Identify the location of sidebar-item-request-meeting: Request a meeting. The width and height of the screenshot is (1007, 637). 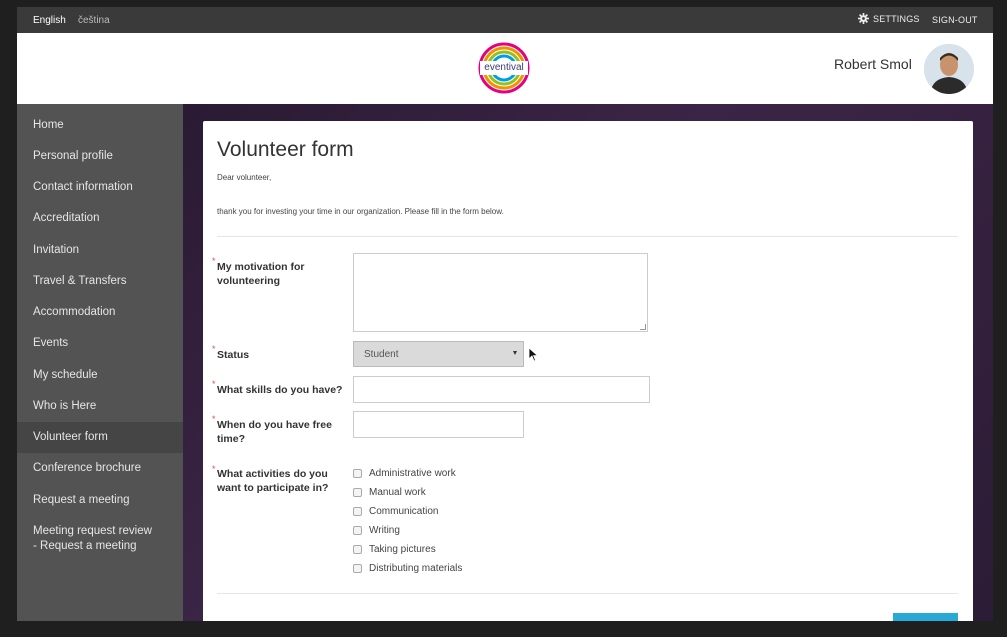
(100, 500).